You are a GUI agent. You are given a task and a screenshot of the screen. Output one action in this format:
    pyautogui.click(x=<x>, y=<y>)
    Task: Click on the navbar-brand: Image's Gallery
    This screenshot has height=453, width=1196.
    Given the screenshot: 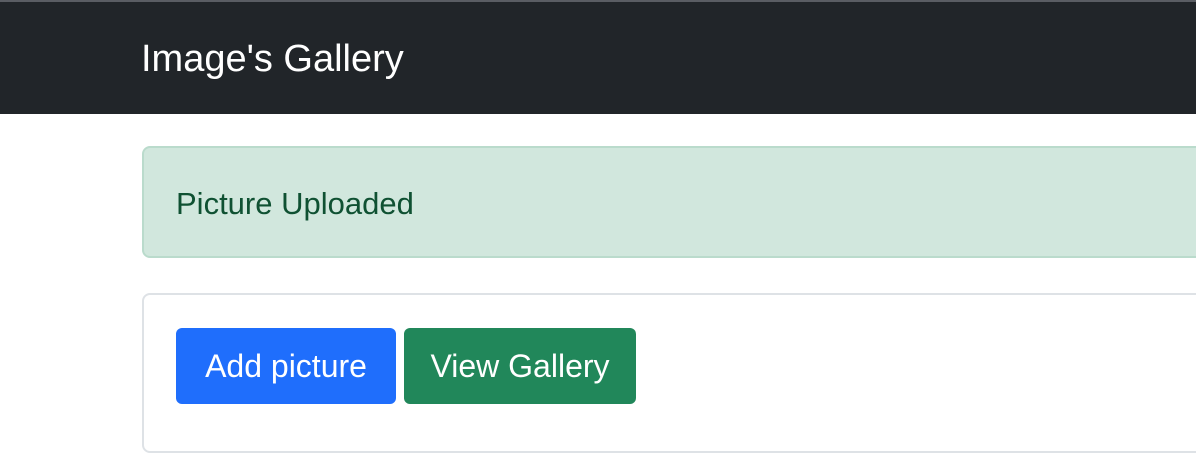 What is the action you would take?
    pyautogui.click(x=272, y=59)
    